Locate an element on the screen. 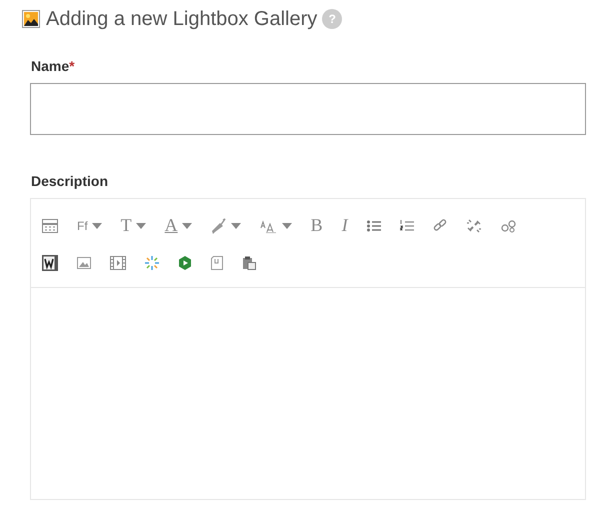 Image resolution: width=603 pixels, height=517 pixels. toolbar-button: Ff is located at coordinates (89, 225).